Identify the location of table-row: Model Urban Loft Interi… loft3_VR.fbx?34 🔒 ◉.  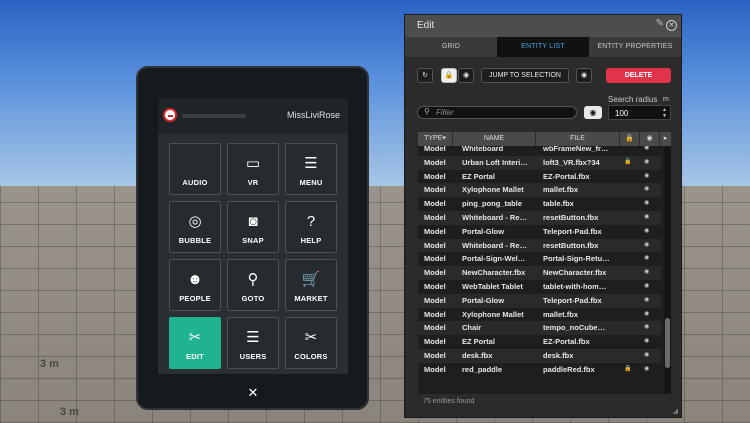
(539, 162).